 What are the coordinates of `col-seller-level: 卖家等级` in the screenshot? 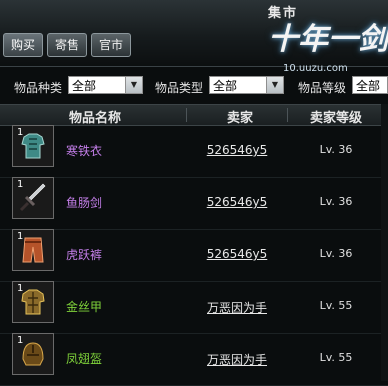 It's located at (335, 118).